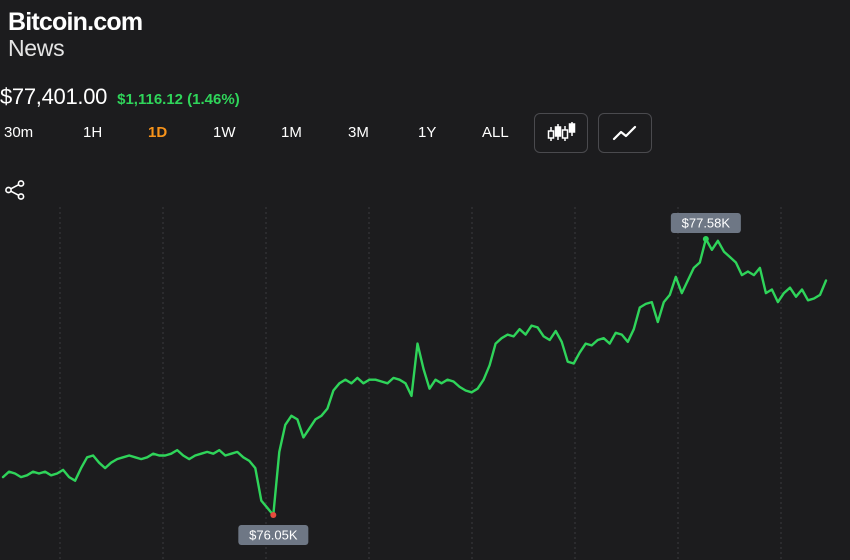 This screenshot has width=850, height=560. I want to click on tab-3m: 3M, so click(358, 132).